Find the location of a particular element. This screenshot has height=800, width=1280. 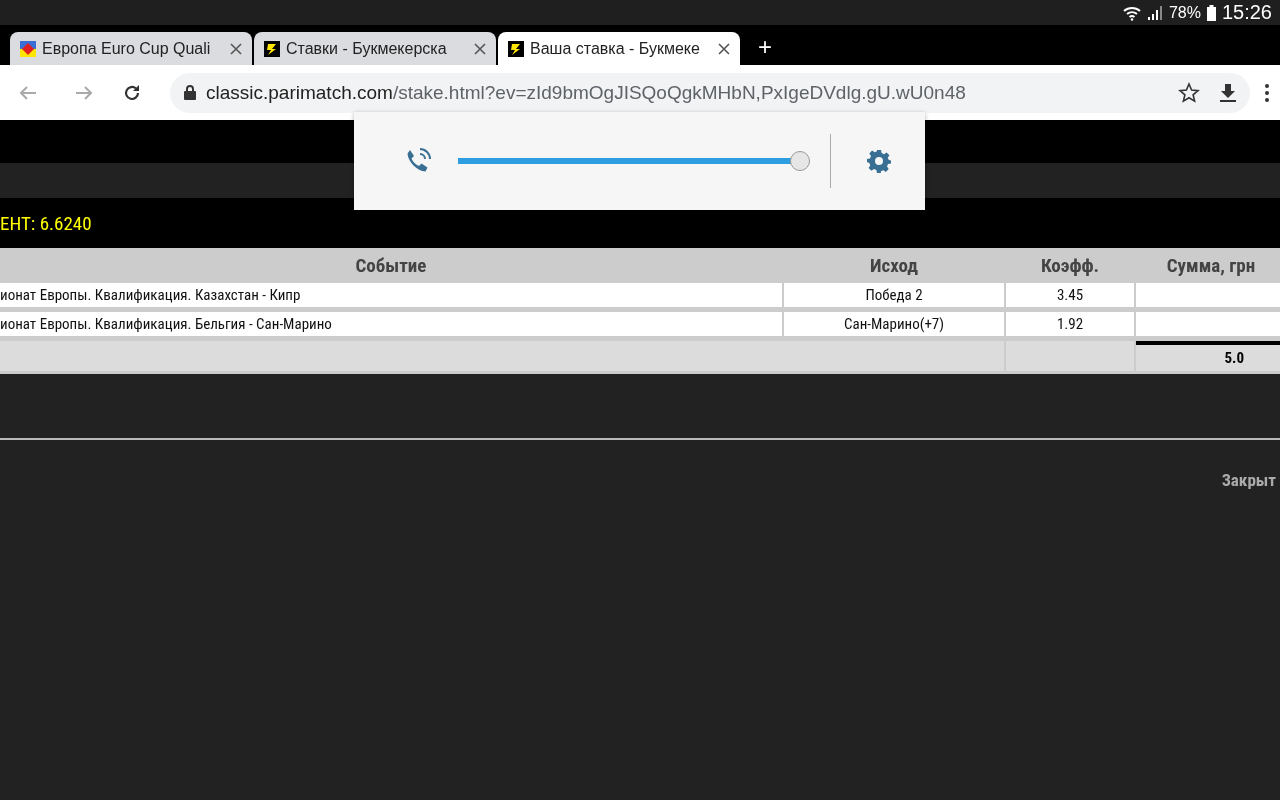

new-tab-button: + is located at coordinates (765, 47).